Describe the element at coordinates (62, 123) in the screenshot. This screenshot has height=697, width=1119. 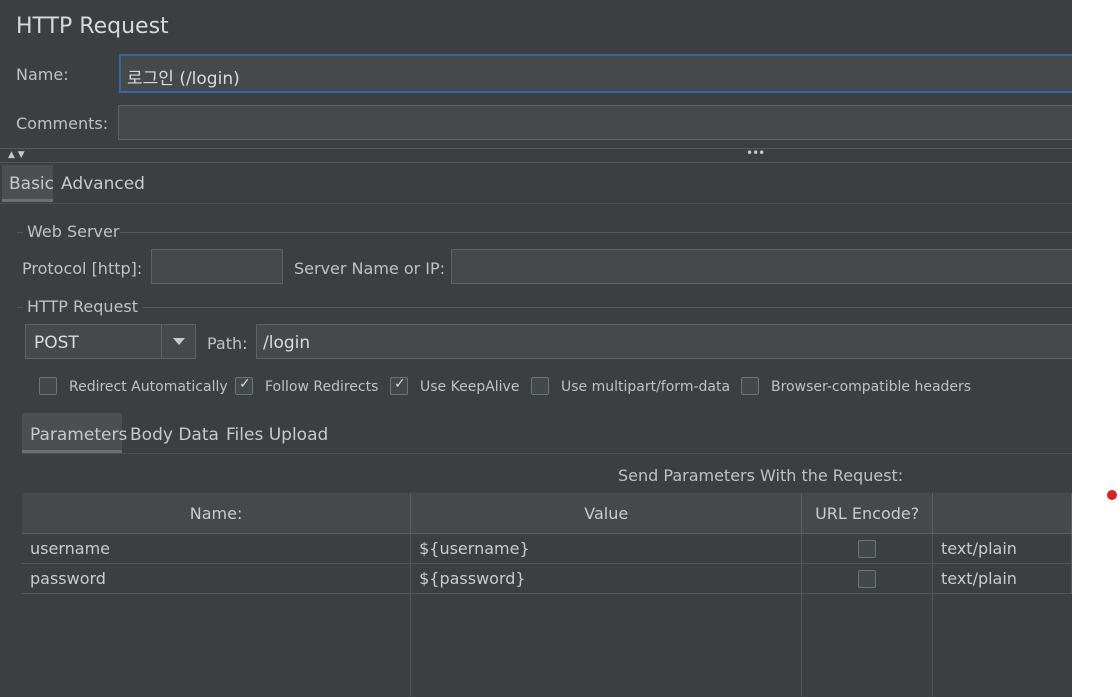
I see `comments-label: Comments:` at that location.